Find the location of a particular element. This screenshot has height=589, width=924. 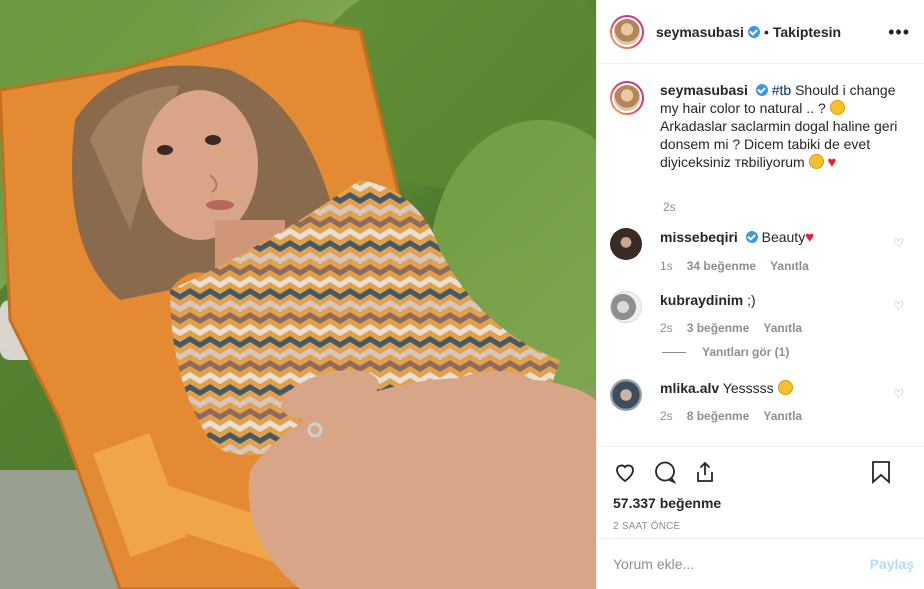

share-icon is located at coordinates (705, 472).